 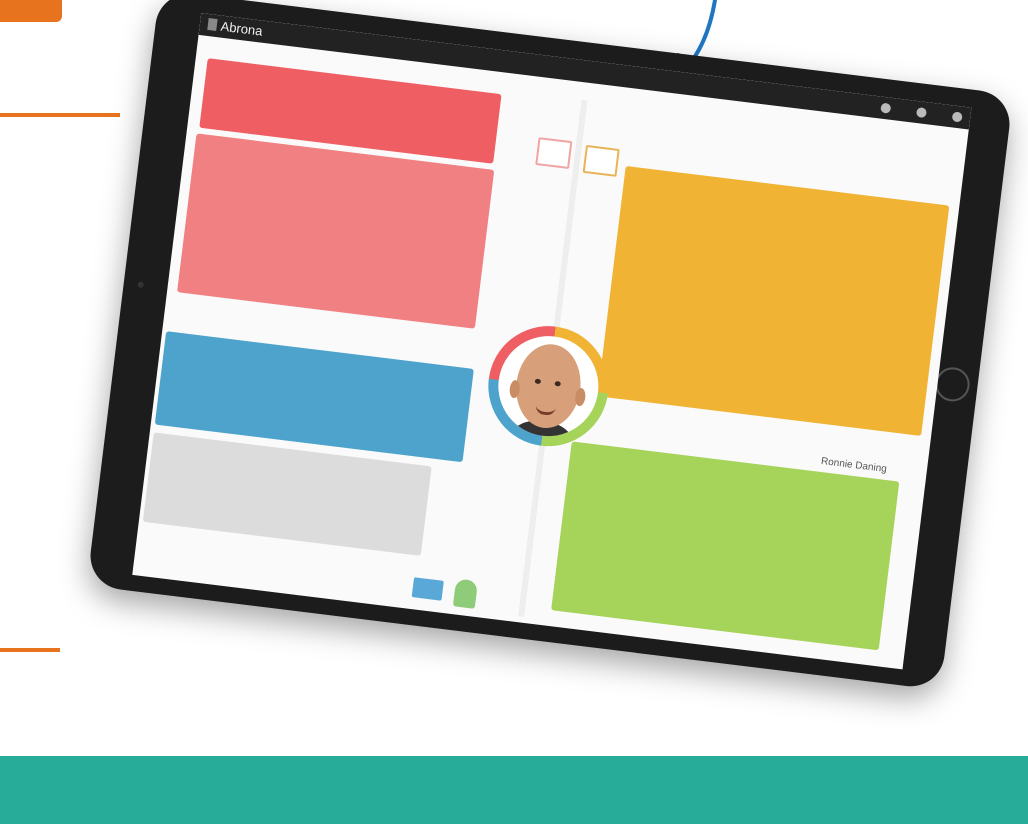 I want to click on profile-avatar-ring, so click(x=548, y=386).